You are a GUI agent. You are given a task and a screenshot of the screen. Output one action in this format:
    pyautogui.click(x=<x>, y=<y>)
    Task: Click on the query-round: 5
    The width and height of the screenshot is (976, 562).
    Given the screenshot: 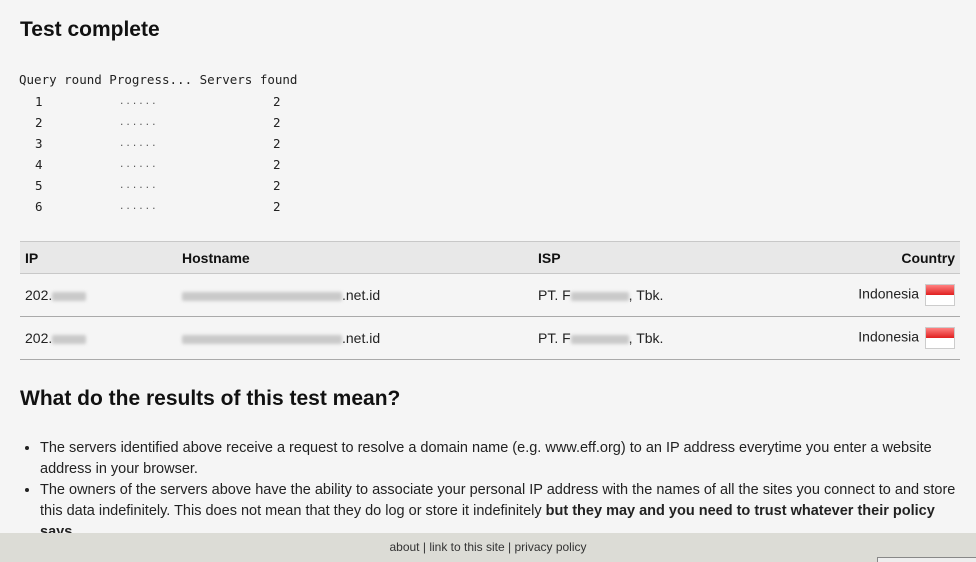 What is the action you would take?
    pyautogui.click(x=39, y=185)
    